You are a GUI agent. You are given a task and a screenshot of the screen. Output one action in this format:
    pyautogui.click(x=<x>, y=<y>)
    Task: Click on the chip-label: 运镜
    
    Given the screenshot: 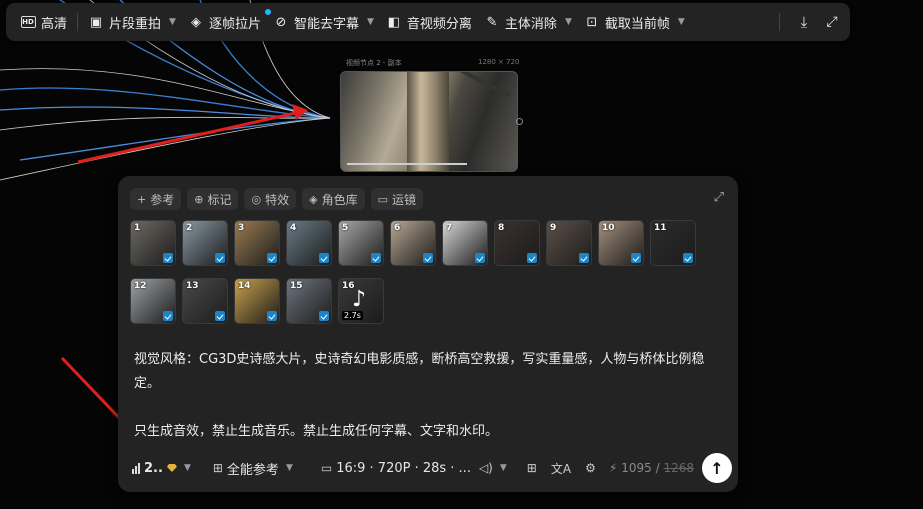 What is the action you would take?
    pyautogui.click(x=403, y=199)
    